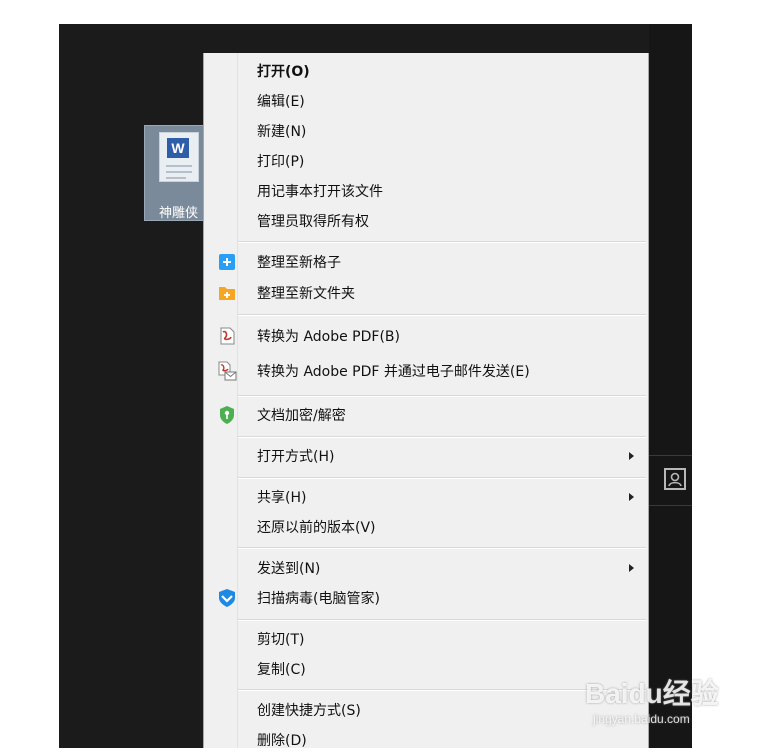 This screenshot has width=765, height=754. What do you see at coordinates (670, 386) in the screenshot?
I see `desktop-right-panel` at bounding box center [670, 386].